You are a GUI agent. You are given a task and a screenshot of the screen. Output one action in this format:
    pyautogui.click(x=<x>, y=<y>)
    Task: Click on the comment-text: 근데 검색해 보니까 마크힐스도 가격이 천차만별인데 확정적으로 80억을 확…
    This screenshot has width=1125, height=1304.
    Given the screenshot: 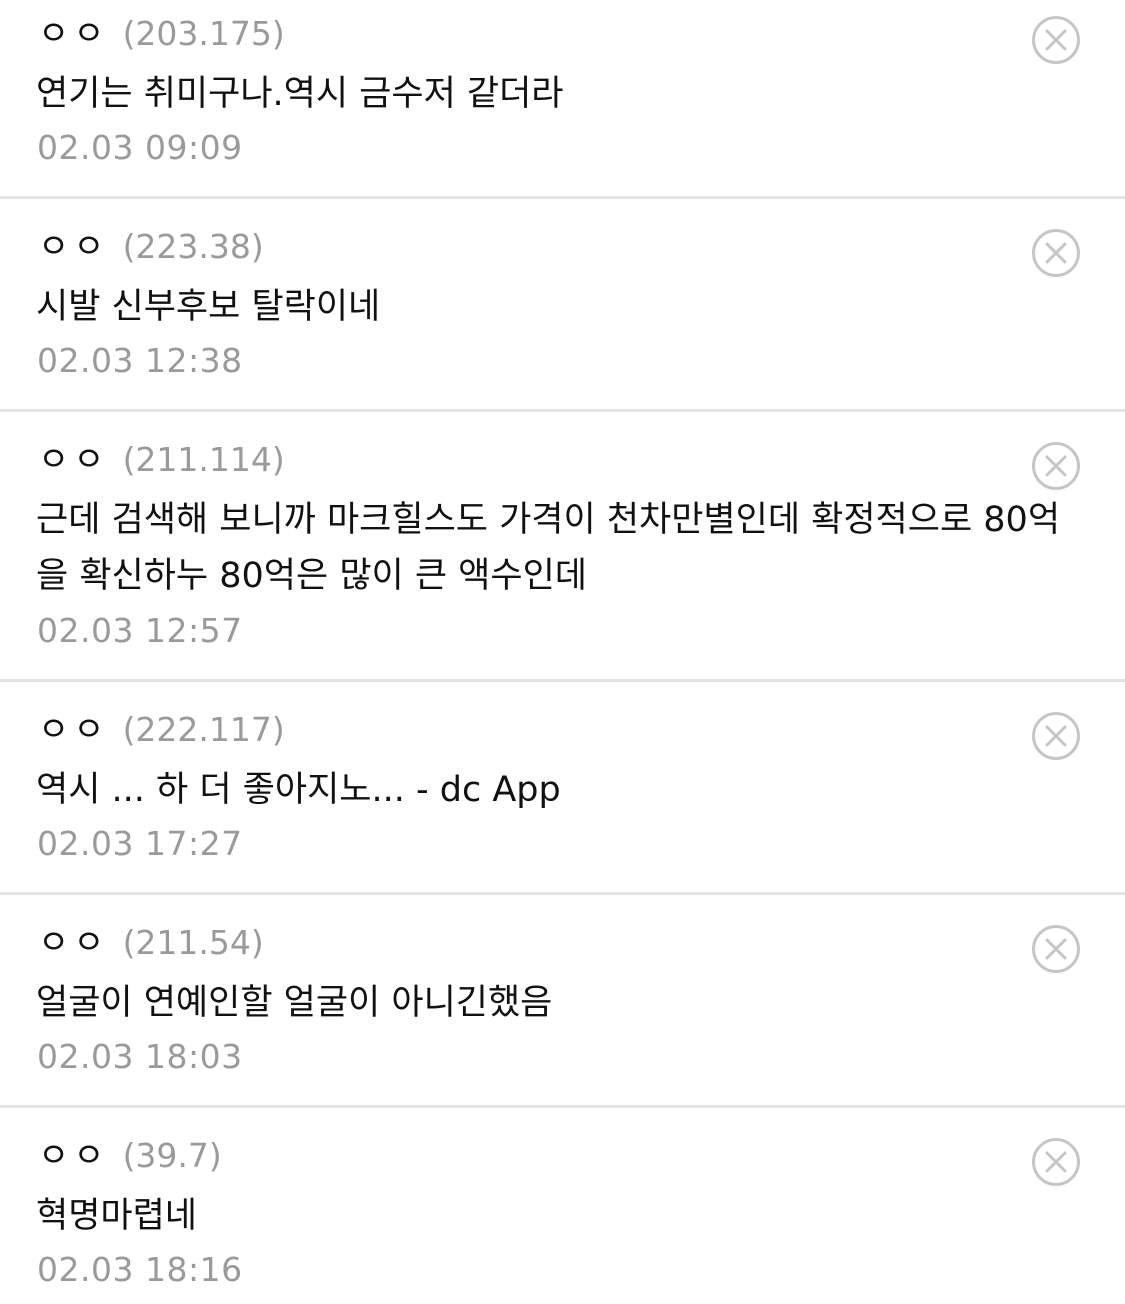 What is the action you would take?
    pyautogui.click(x=548, y=548)
    